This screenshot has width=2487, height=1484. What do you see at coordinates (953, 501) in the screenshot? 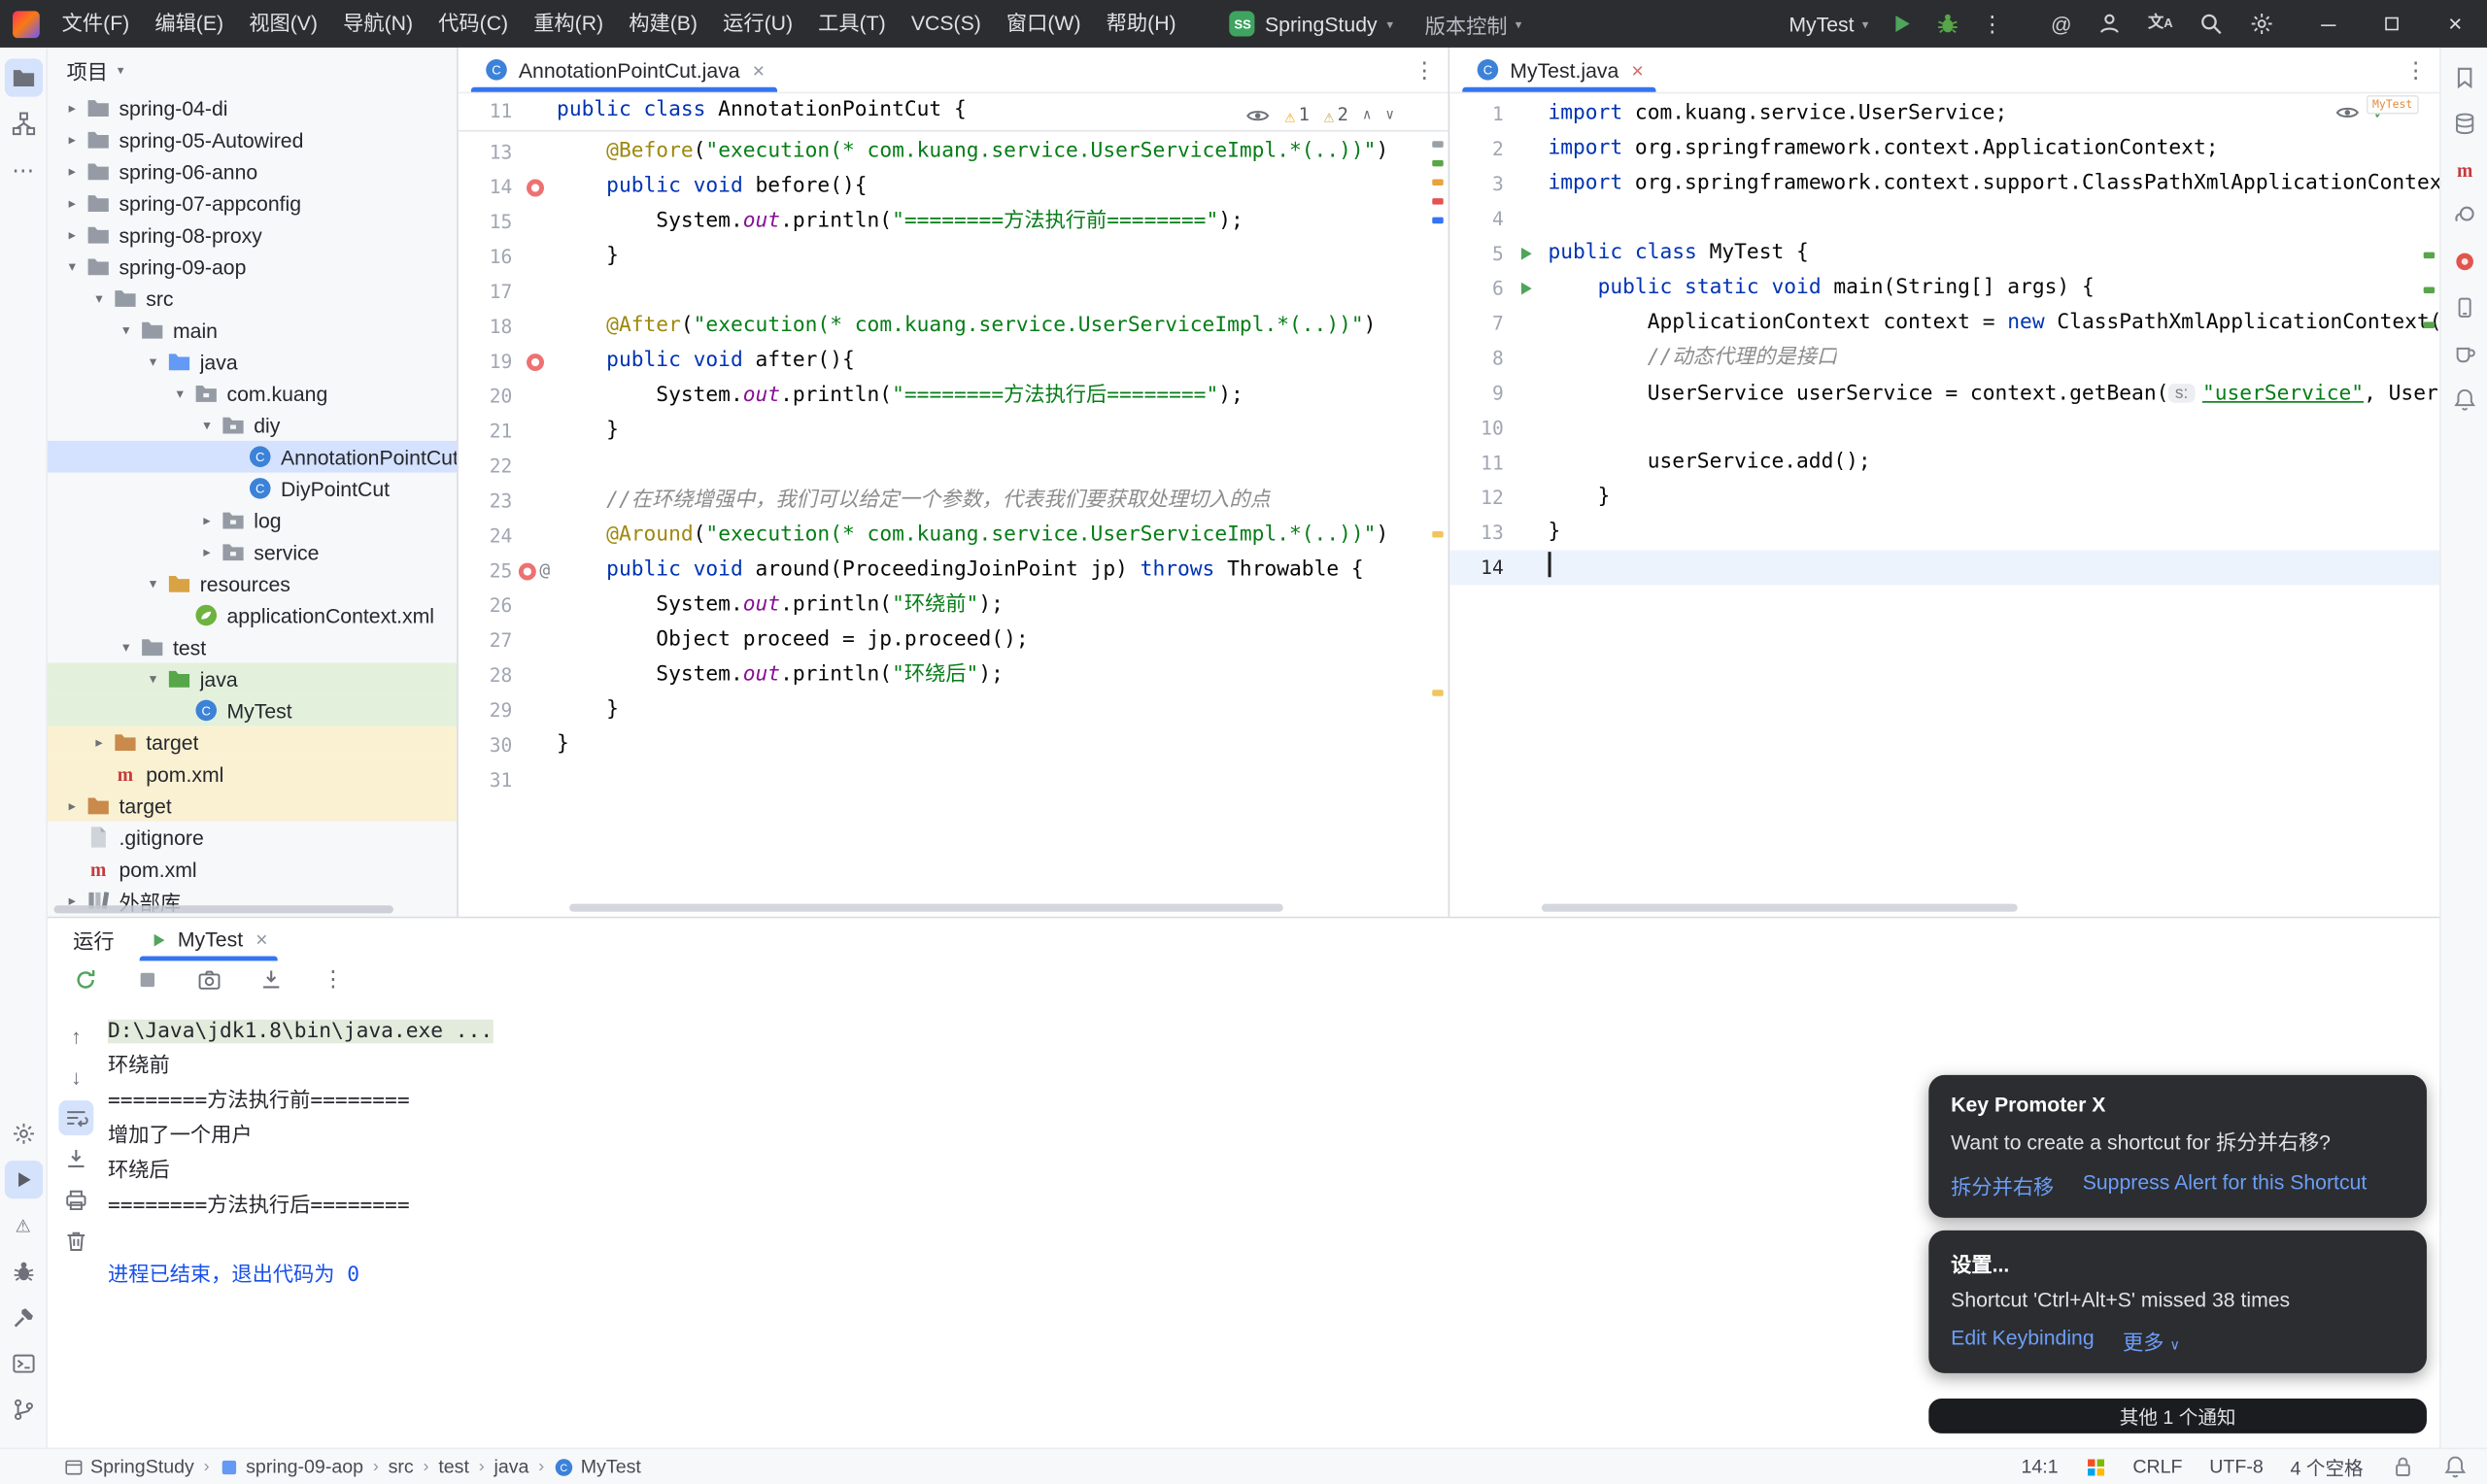
I see `code-line: 23 //在环绕增强中，我们可以给定一个参数，代表我们要获取处理切入的点` at bounding box center [953, 501].